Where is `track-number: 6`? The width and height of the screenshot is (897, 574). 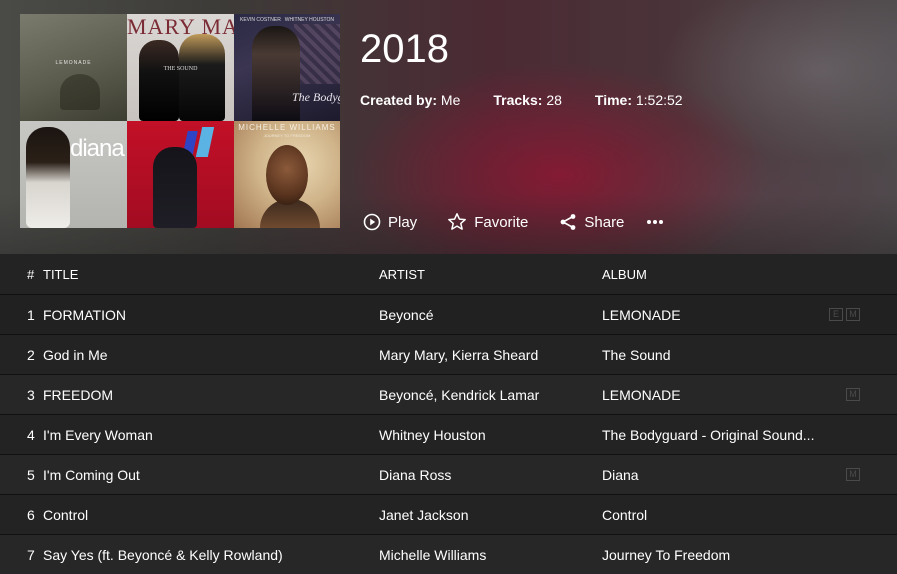
track-number: 6 is located at coordinates (31, 514).